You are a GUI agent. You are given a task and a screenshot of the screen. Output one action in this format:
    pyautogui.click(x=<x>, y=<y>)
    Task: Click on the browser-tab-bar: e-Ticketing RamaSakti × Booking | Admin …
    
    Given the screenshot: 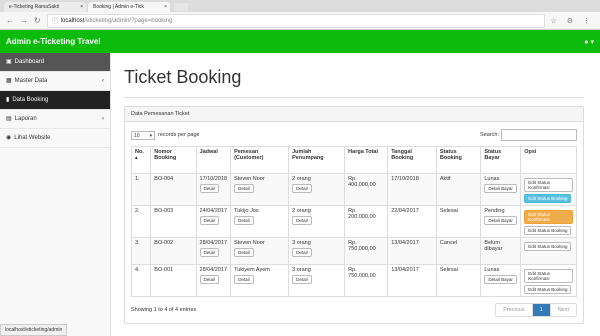 What is the action you would take?
    pyautogui.click(x=300, y=6)
    